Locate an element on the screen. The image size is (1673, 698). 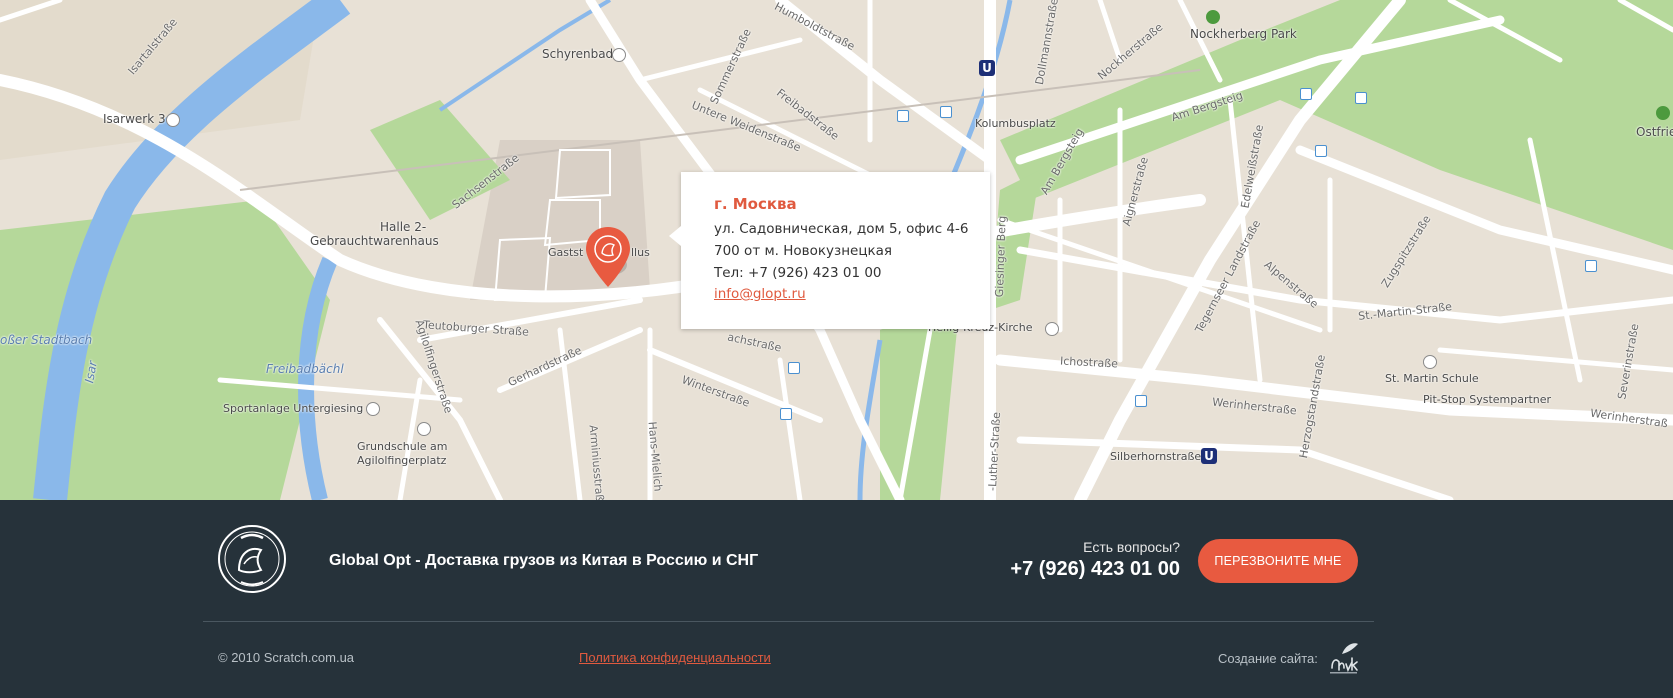
subway-u-icon-2: U is located at coordinates (1209, 456).